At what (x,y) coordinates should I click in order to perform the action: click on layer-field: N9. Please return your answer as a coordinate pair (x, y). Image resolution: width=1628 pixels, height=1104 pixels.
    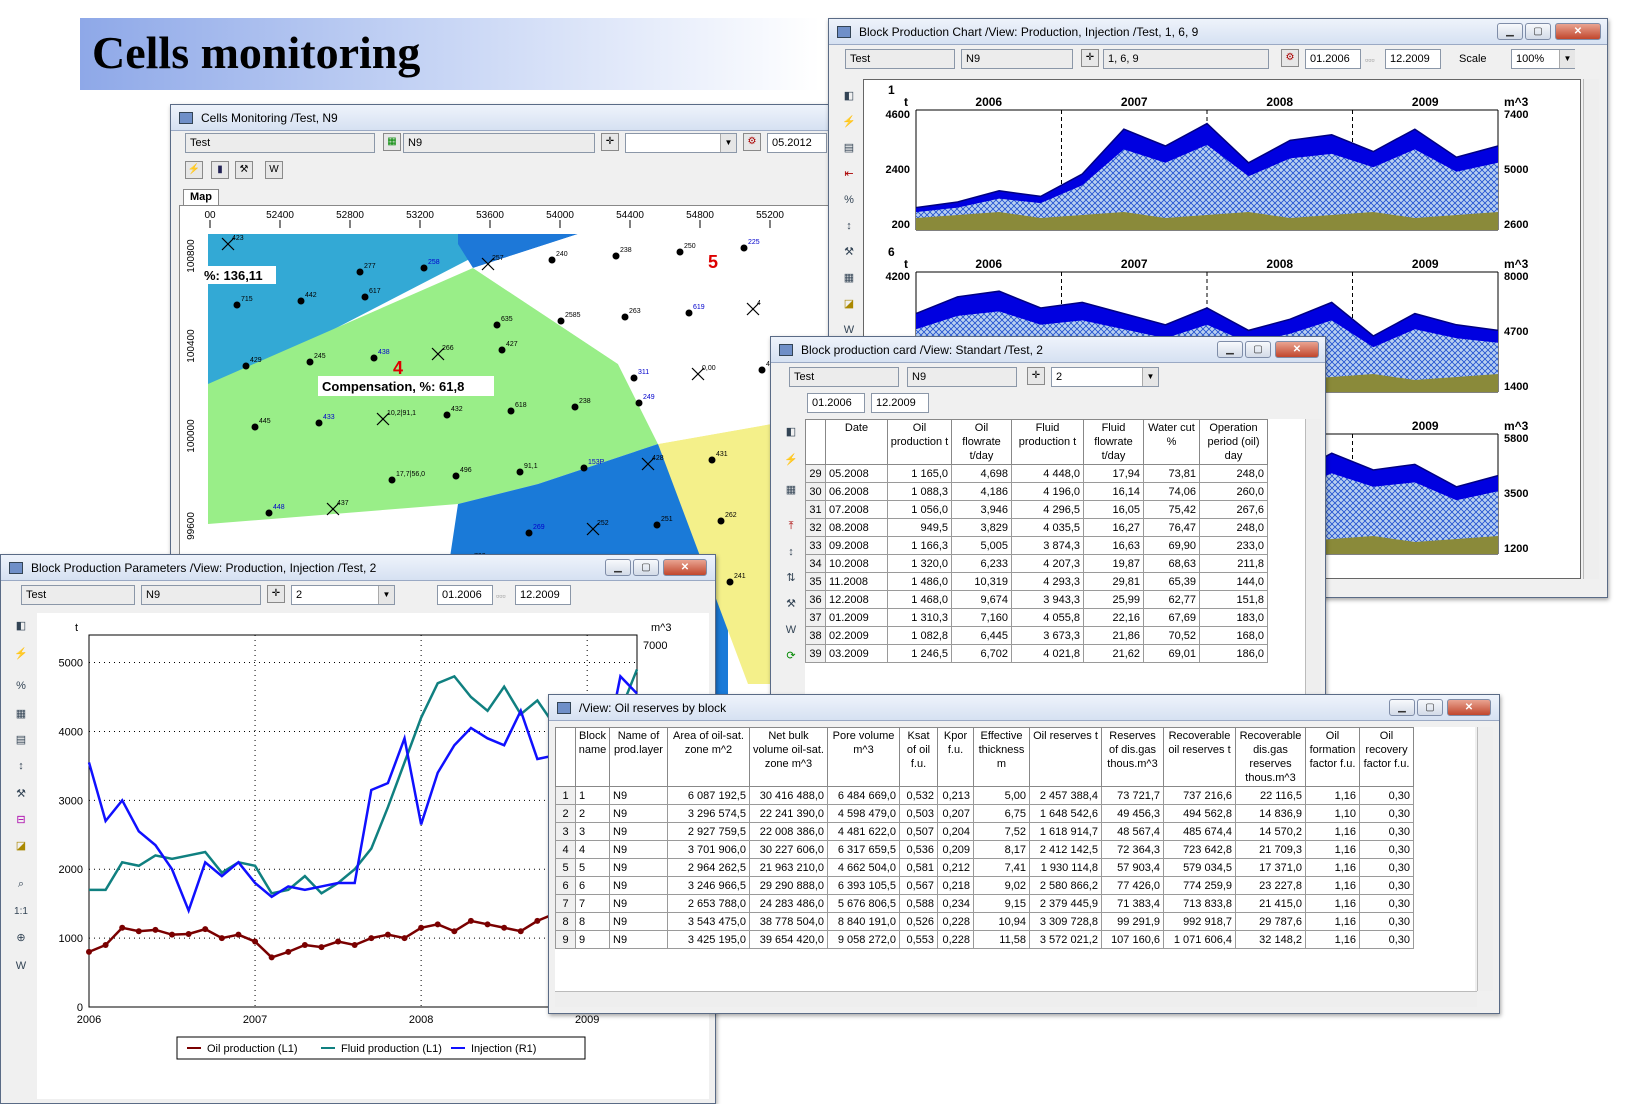
    Looking at the image, I should click on (962, 377).